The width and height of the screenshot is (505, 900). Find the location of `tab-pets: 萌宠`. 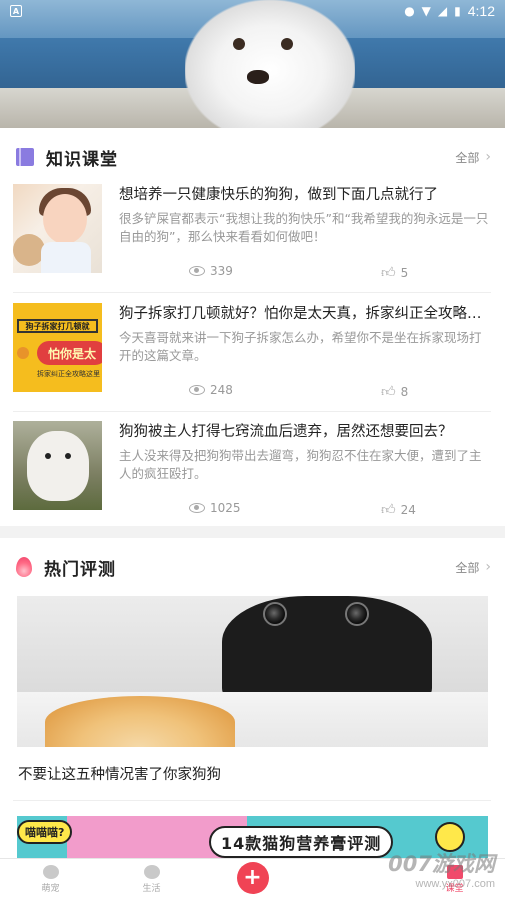

tab-pets: 萌宠 is located at coordinates (50, 879).